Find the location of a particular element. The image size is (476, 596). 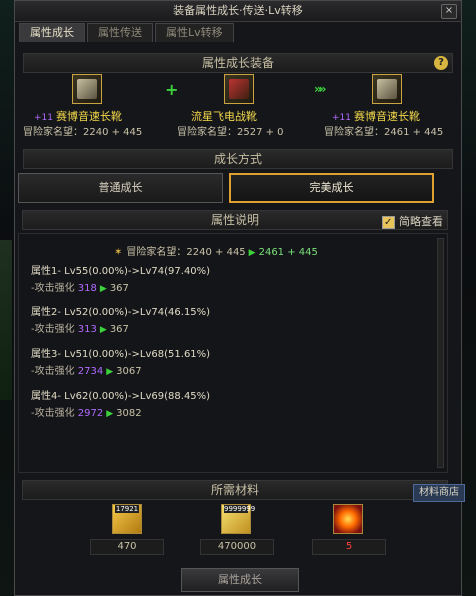

attribute-sub: -攻击强化 2734 ▶ 3067 is located at coordinates (120, 369).